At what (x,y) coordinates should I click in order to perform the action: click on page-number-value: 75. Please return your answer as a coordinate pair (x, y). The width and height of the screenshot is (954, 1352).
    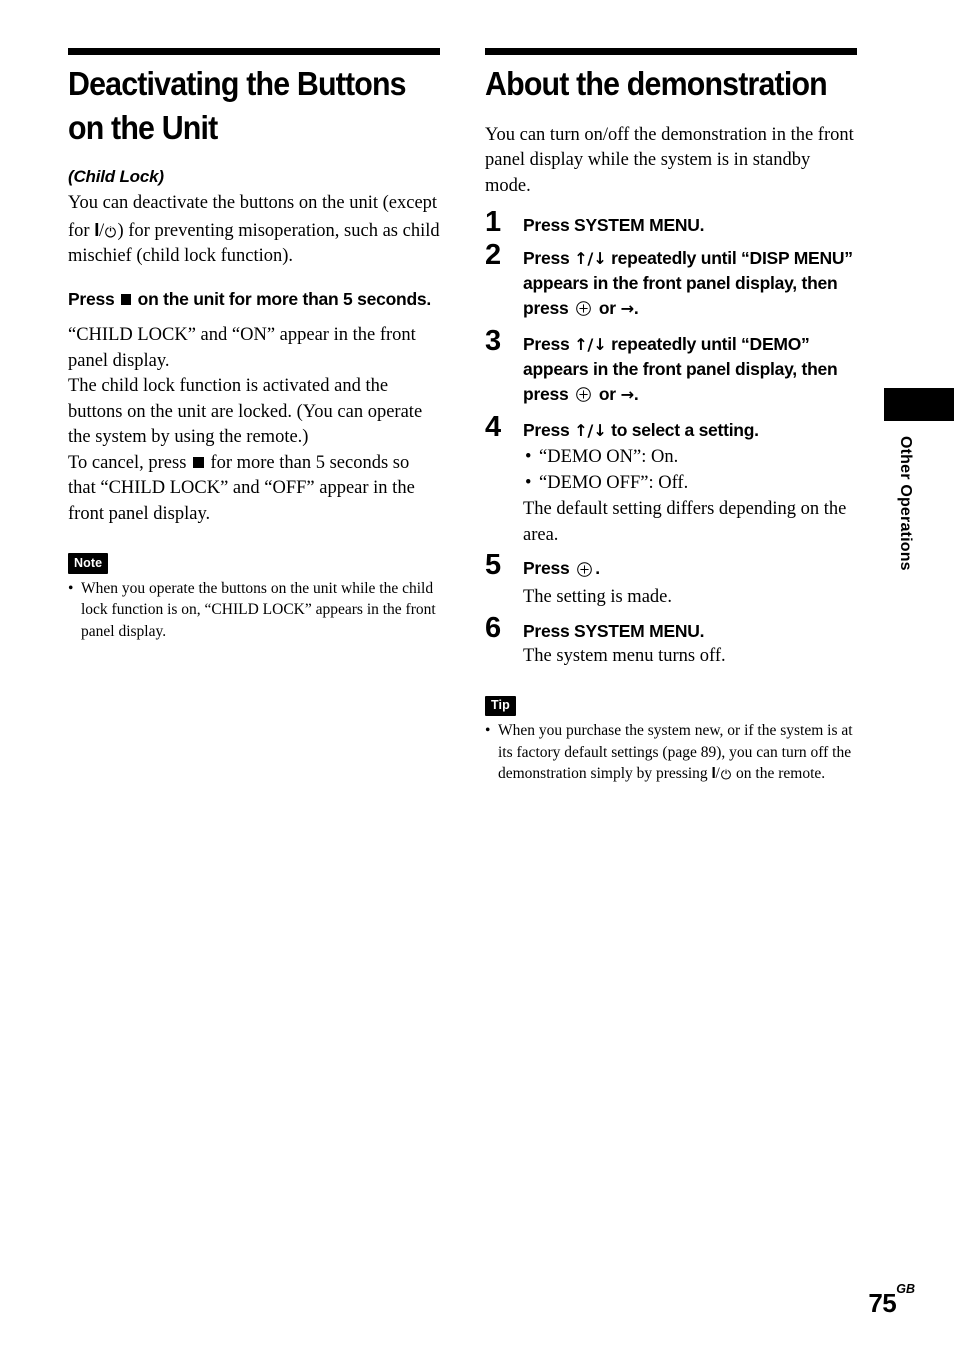
    Looking at the image, I should click on (882, 1303).